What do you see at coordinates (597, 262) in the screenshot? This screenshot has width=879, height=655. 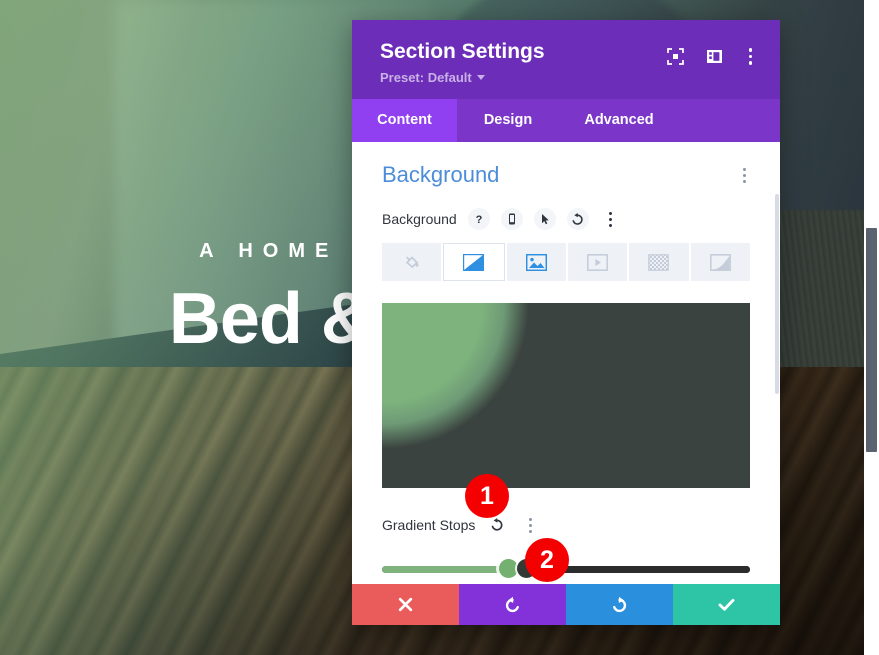 I see `background-type-video` at bounding box center [597, 262].